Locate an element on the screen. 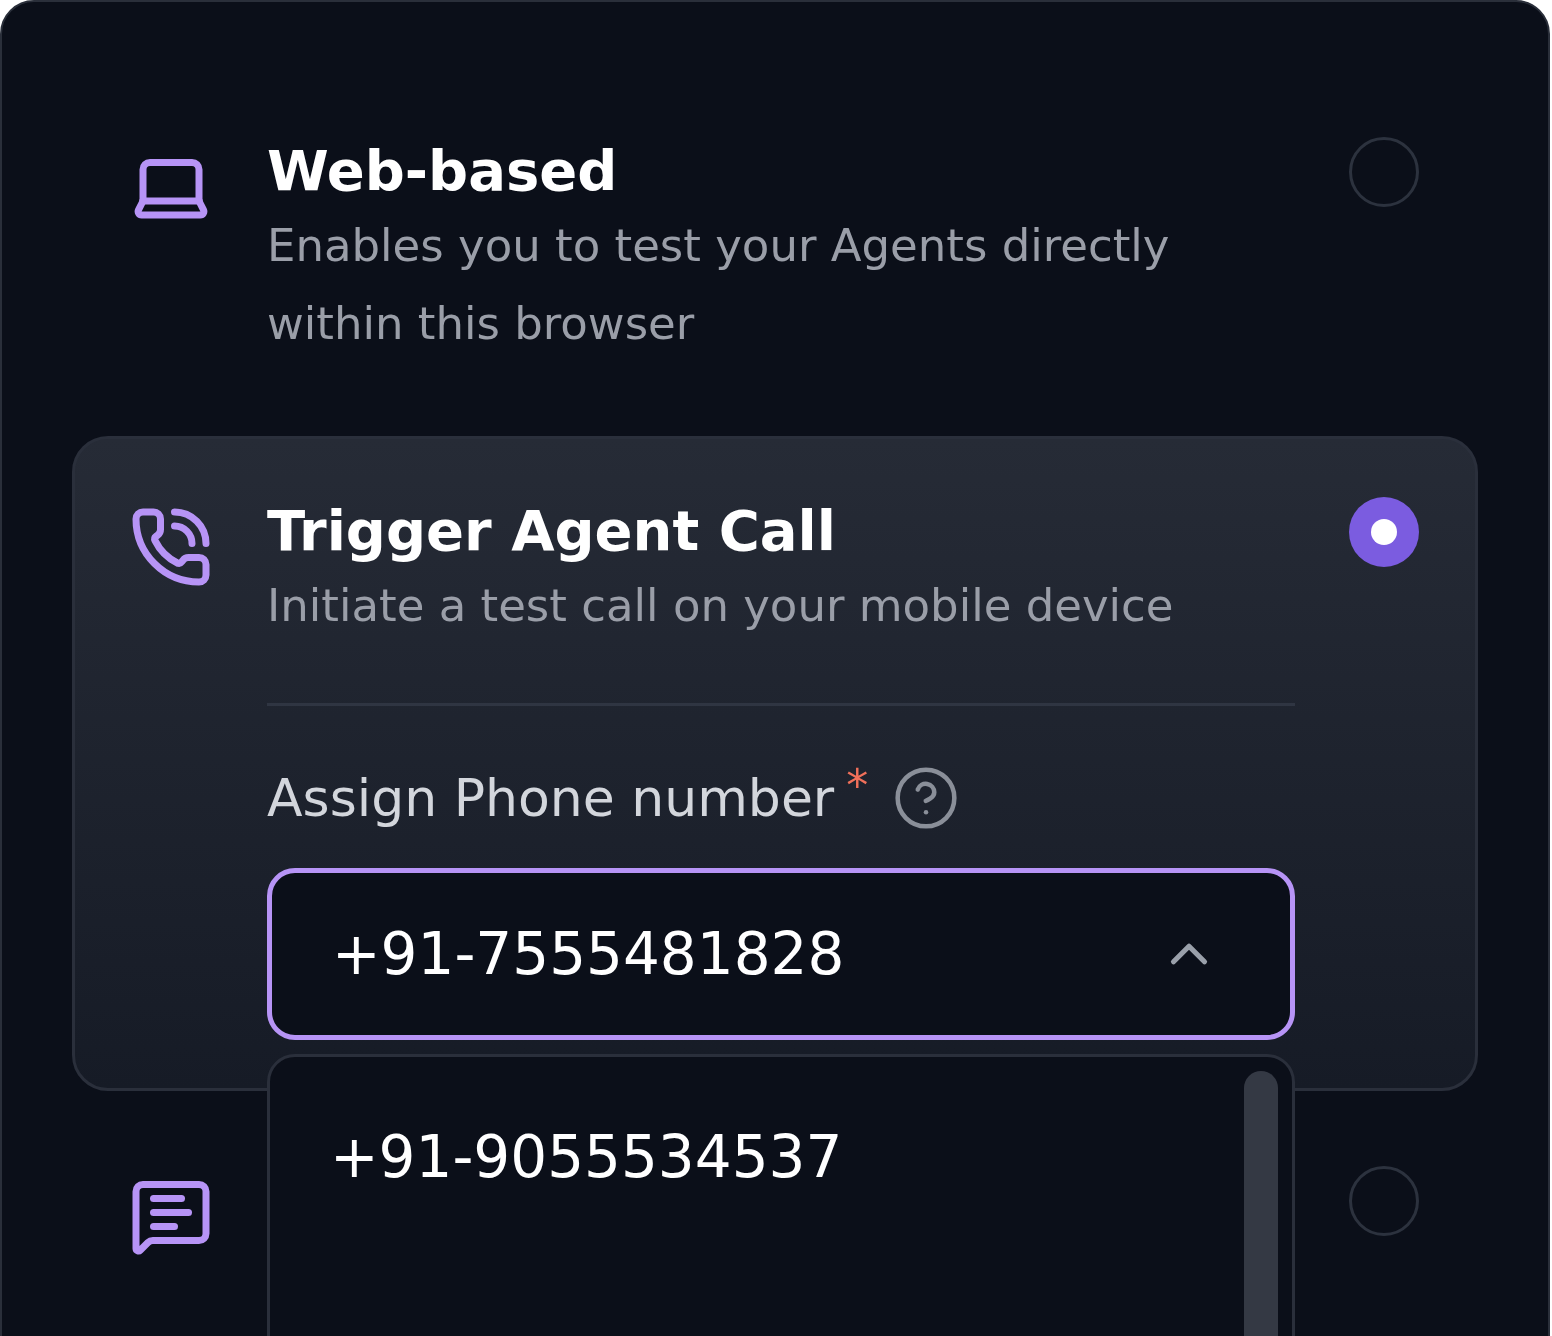 The image size is (1552, 1336). dropdown-option: +91-9055534537 is located at coordinates (781, 1157).